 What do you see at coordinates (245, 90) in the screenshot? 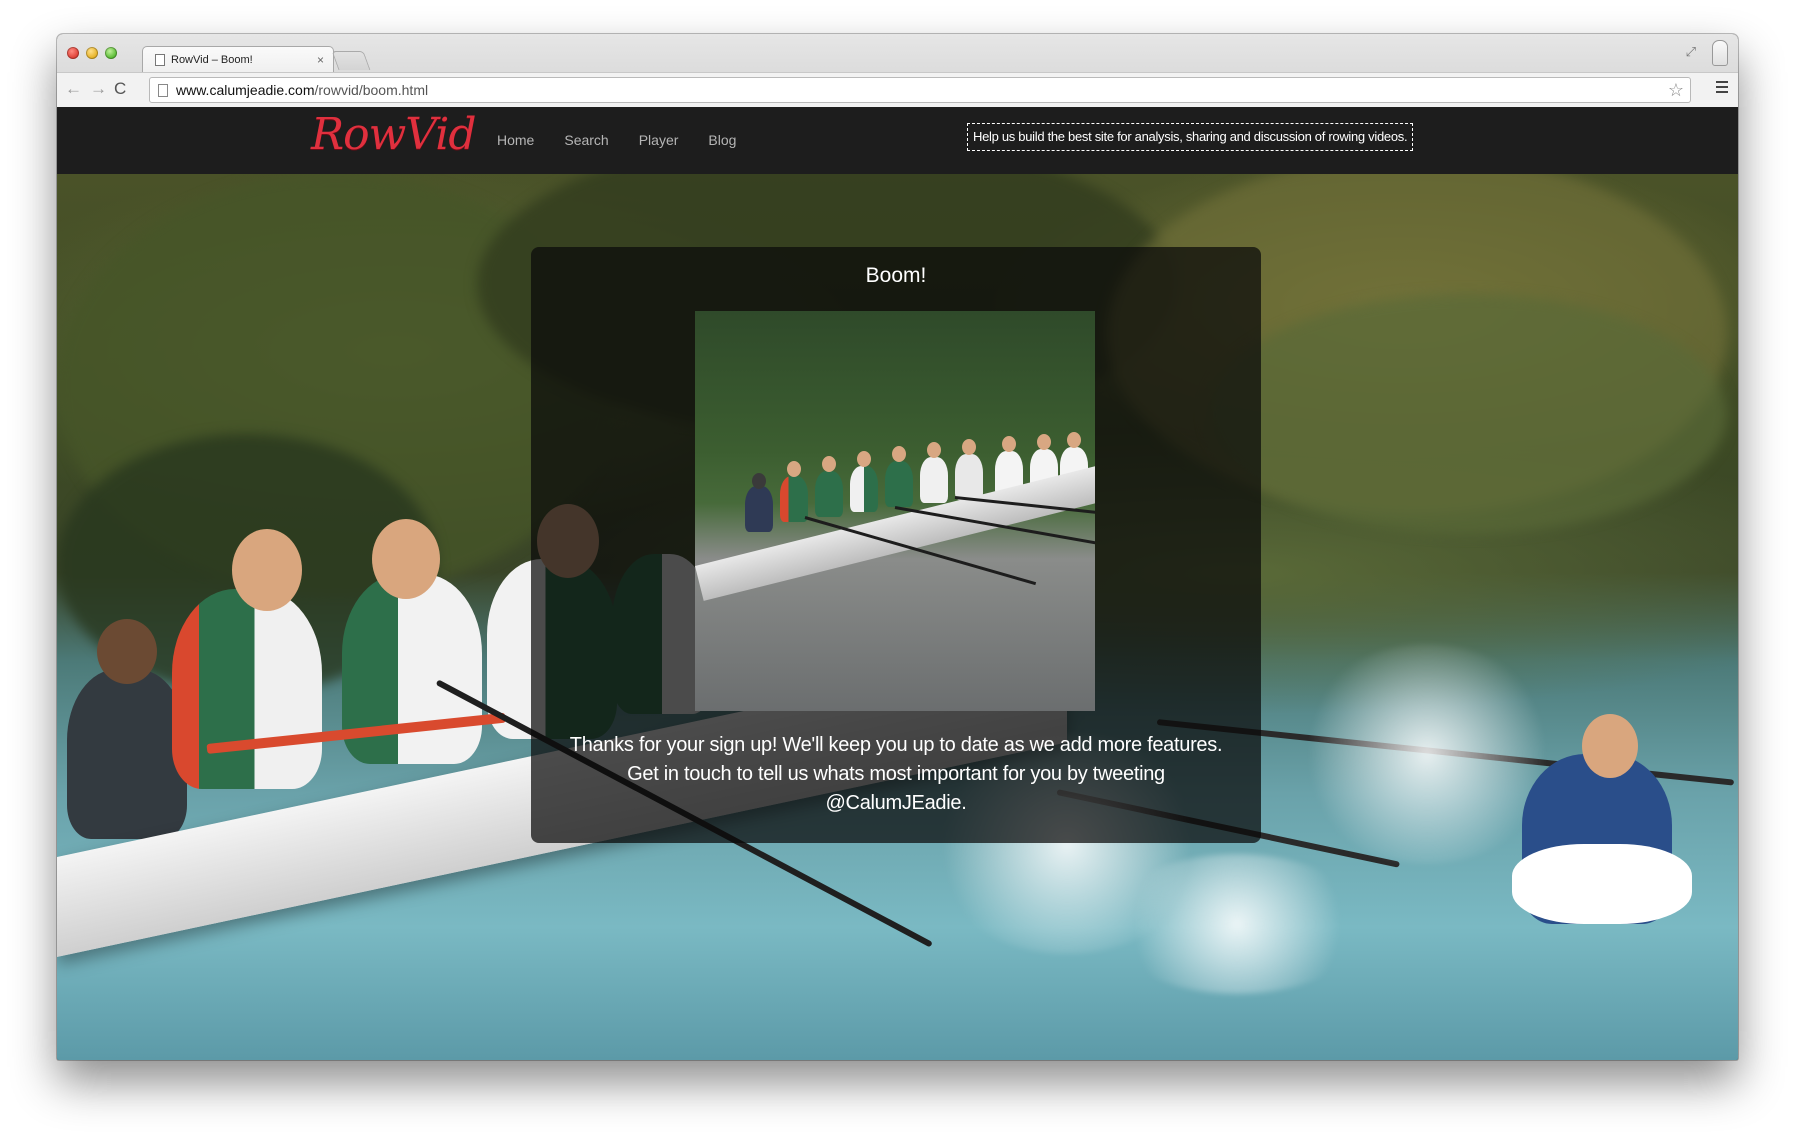
I see `url-host: www.calumjeadie.com` at bounding box center [245, 90].